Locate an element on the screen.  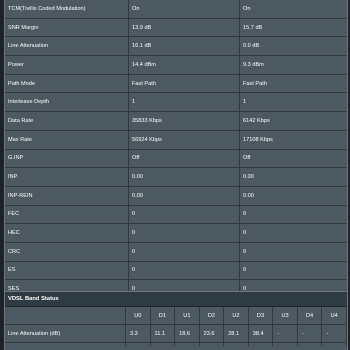
band-column-header-row: U0 D1 U1 D2 U2 D3 U3 D4 U4 is located at coordinates (176, 316).